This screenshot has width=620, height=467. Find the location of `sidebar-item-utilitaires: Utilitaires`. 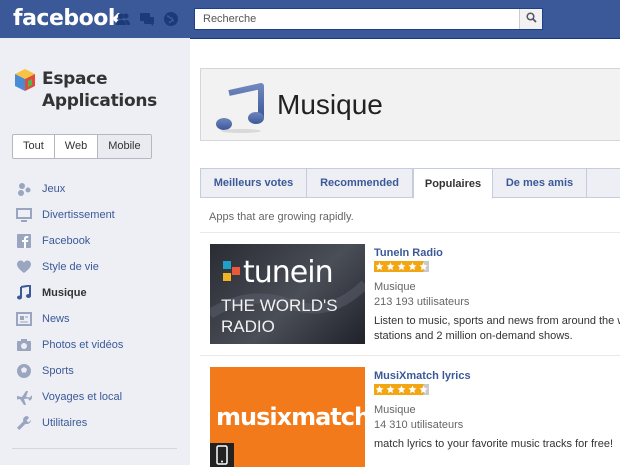

sidebar-item-utilitaires: Utilitaires is located at coordinates (101, 423).